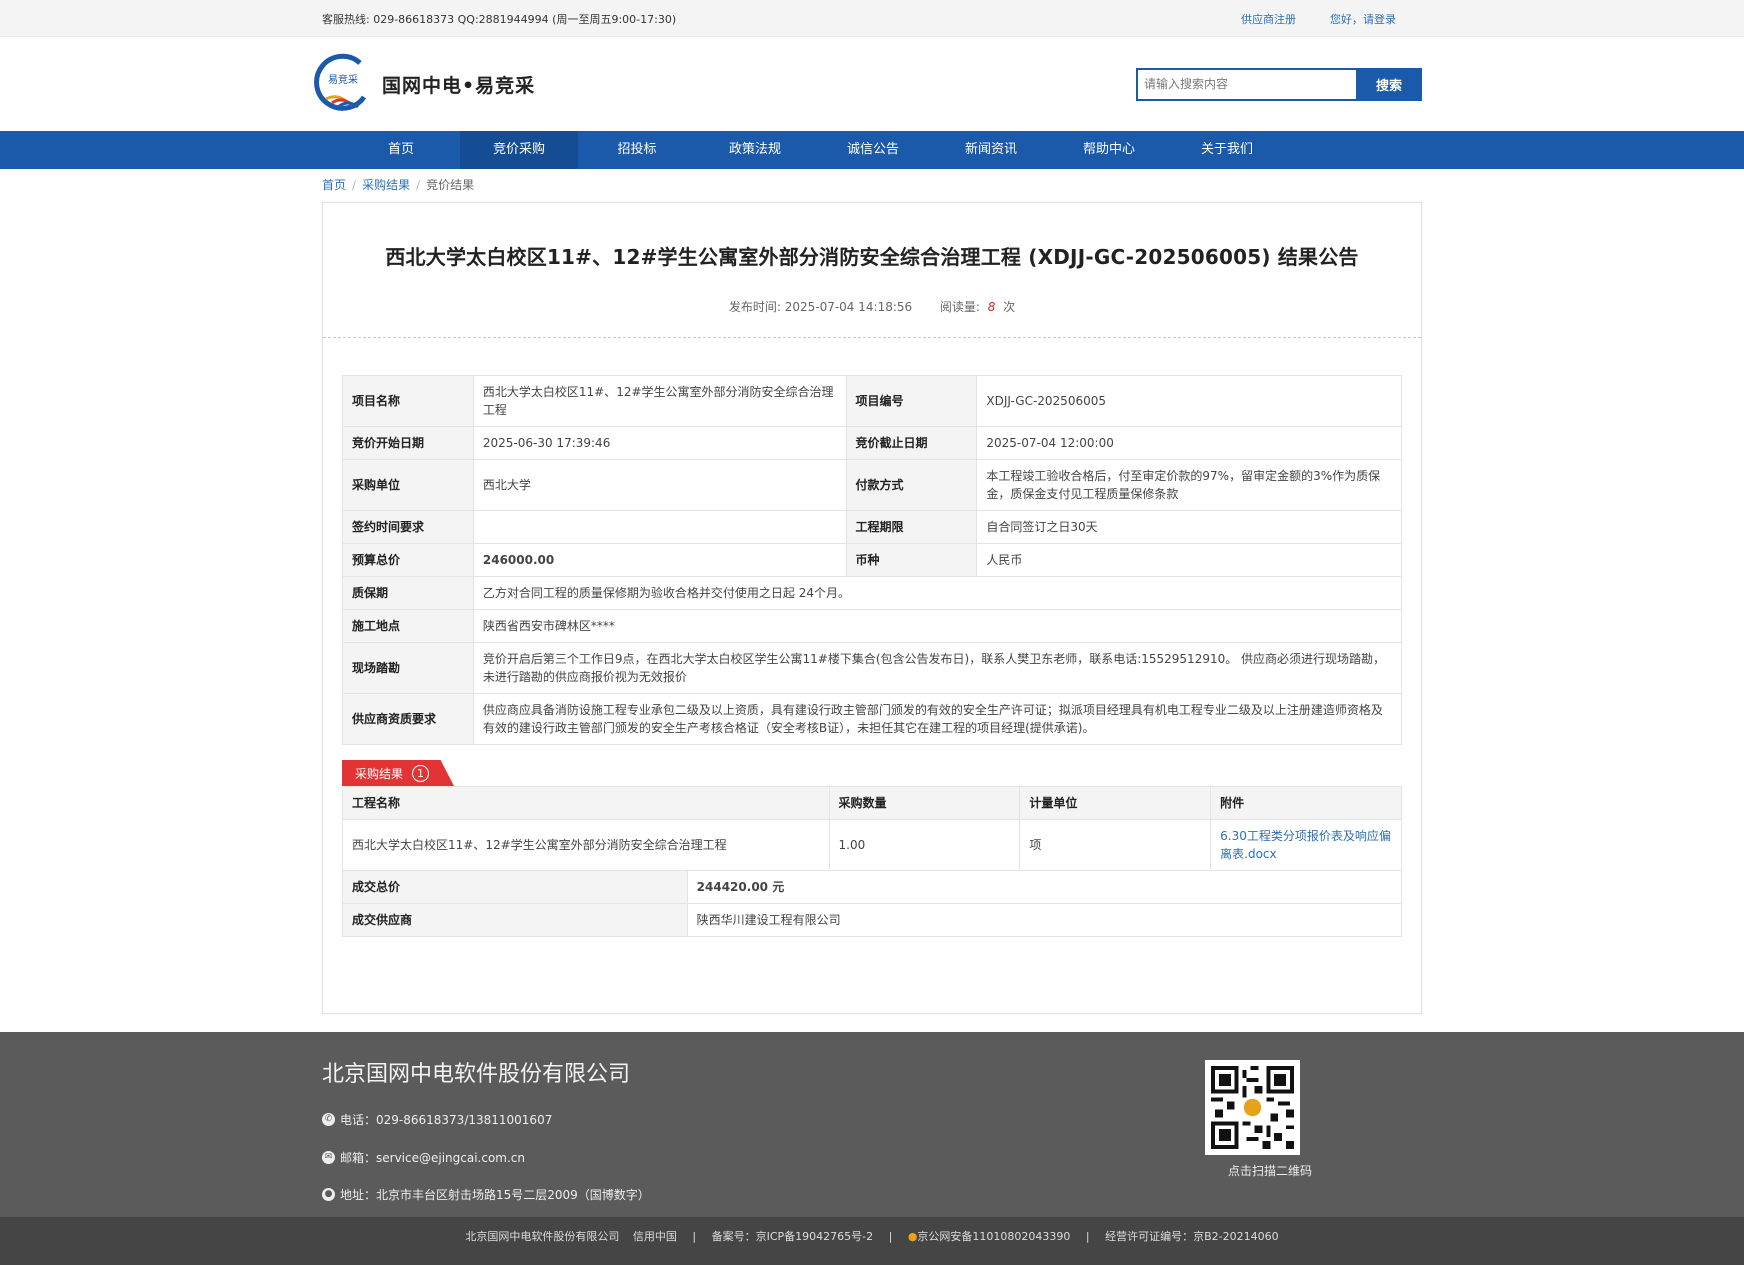 The width and height of the screenshot is (1744, 1265). I want to click on search-box: 搜索, so click(1279, 84).